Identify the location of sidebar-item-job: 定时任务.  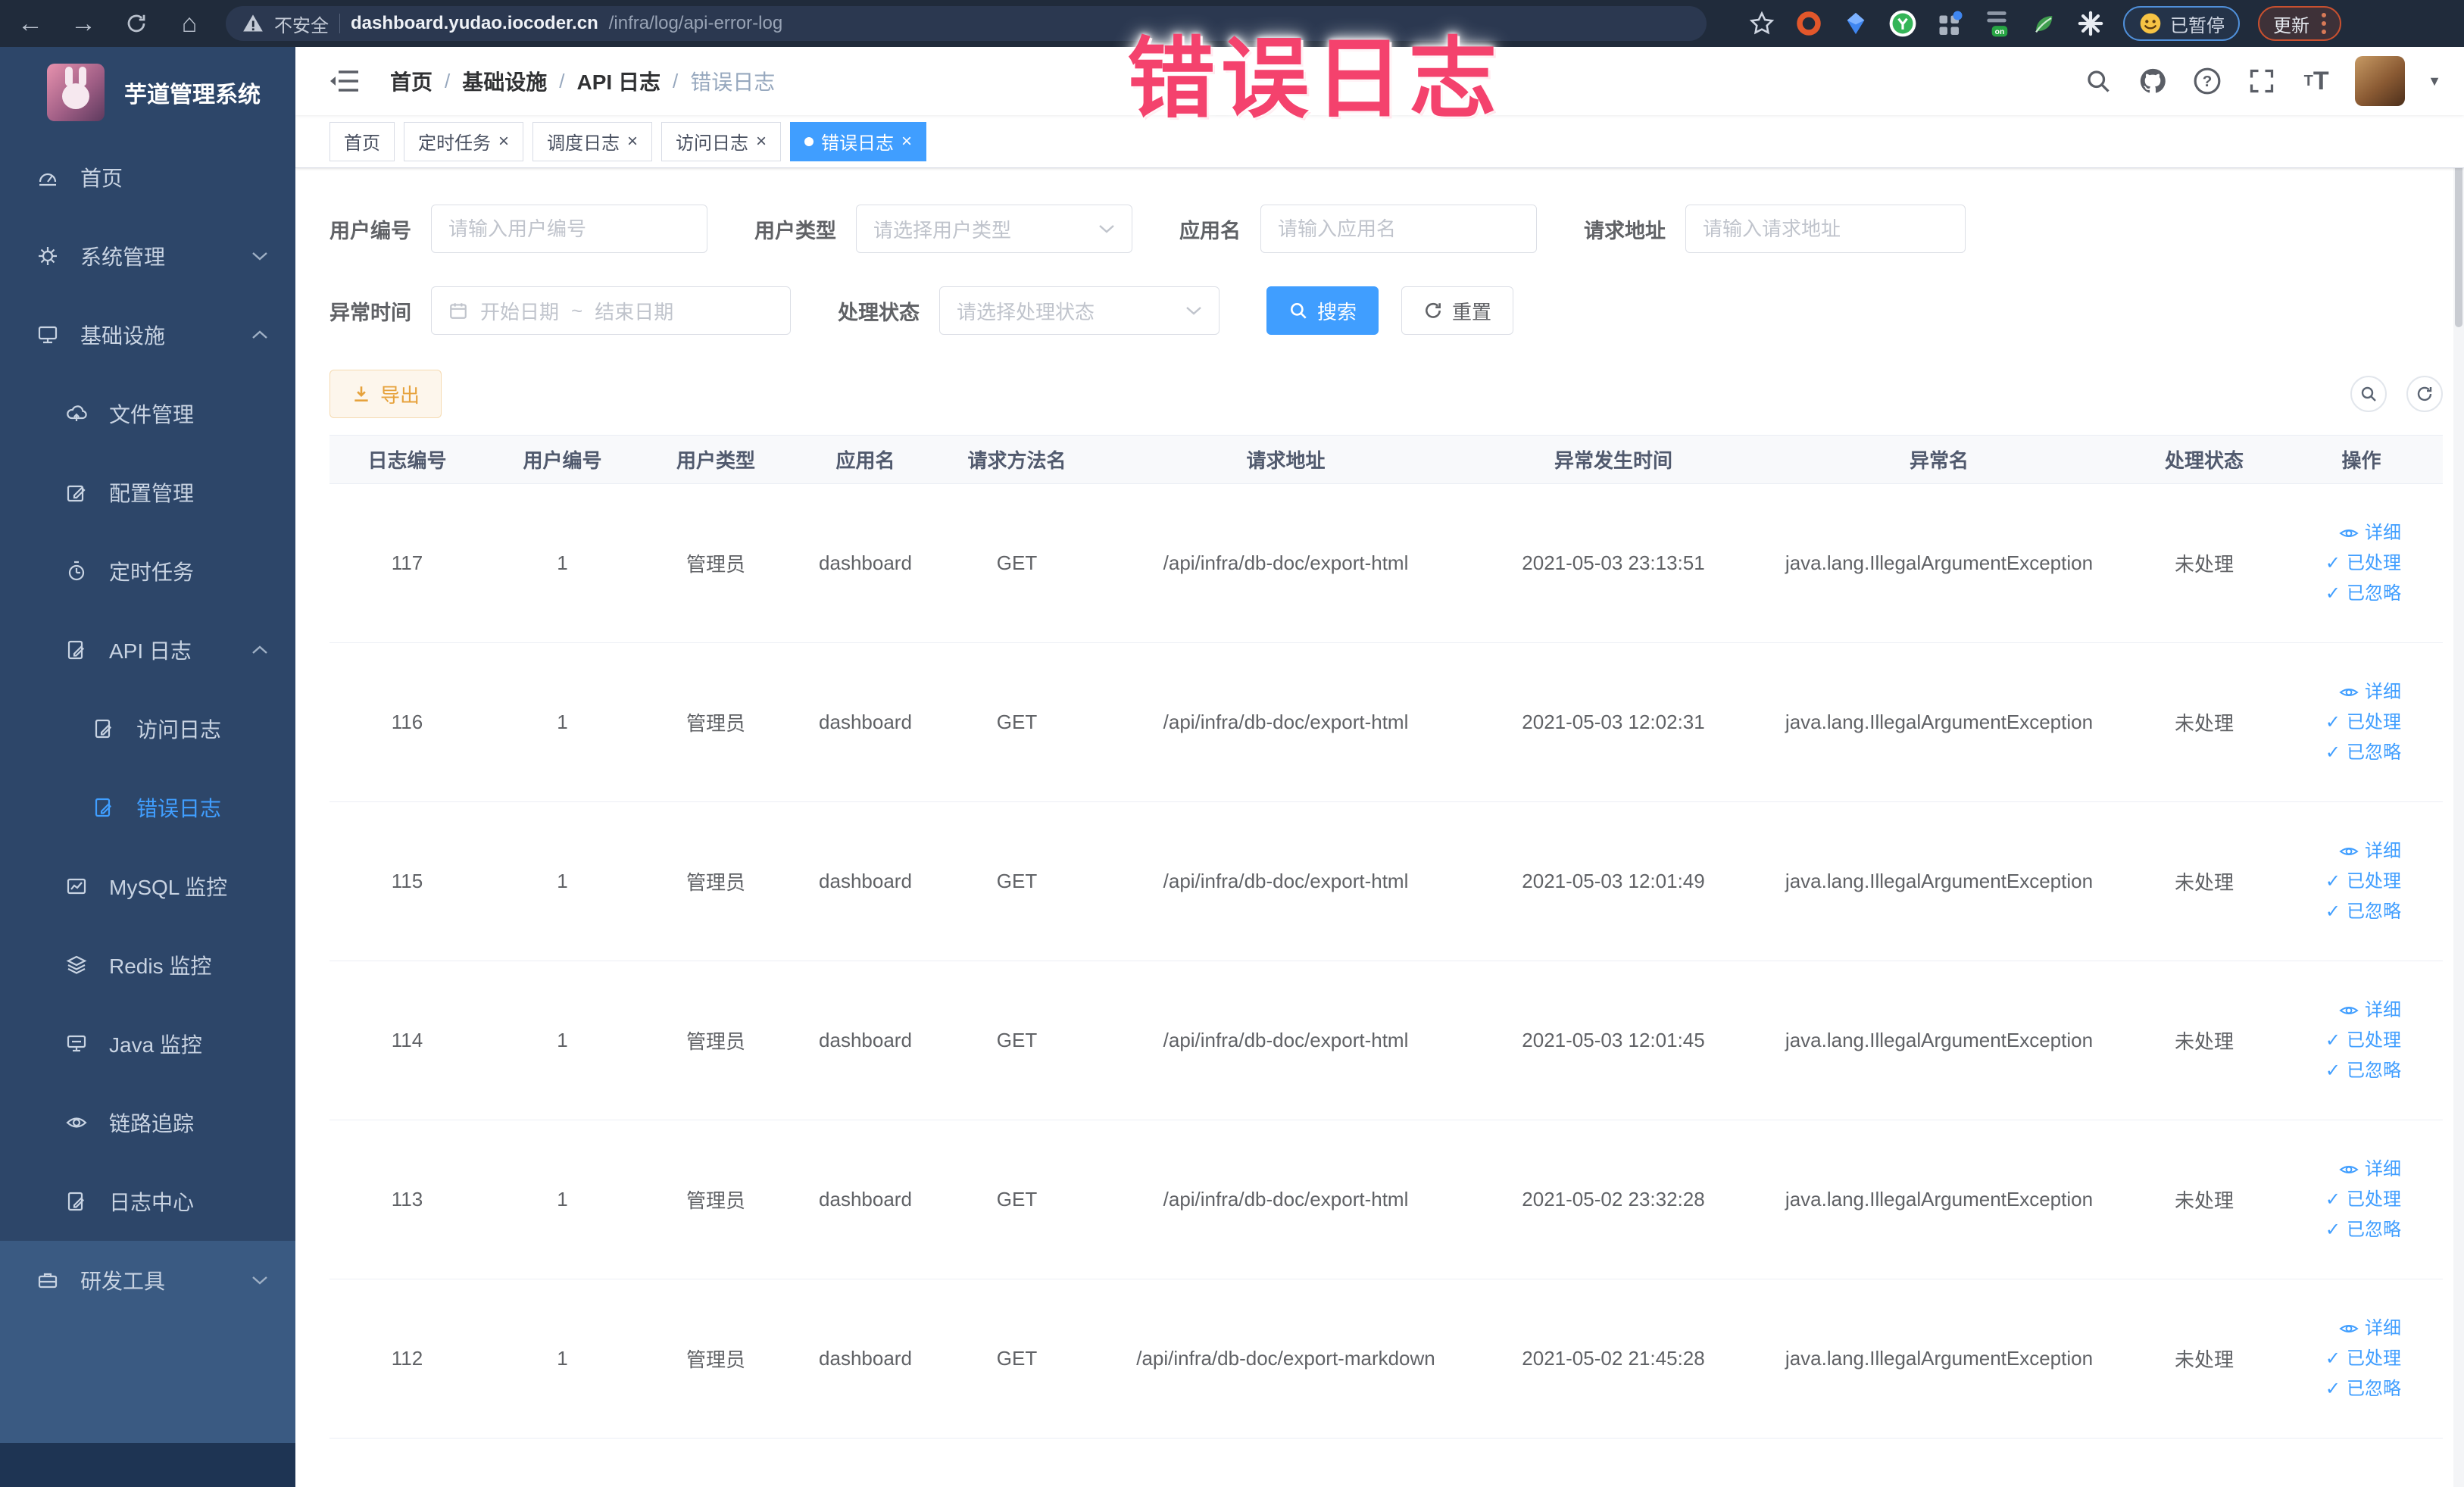
(147, 571).